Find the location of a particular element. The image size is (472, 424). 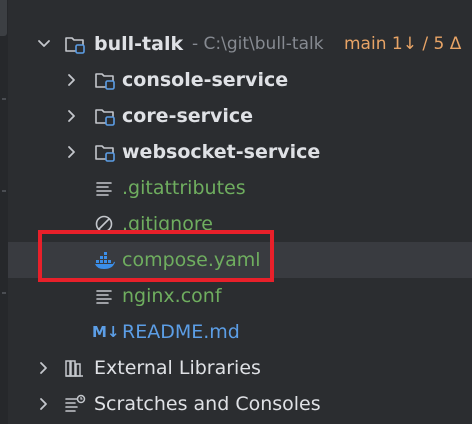

tree-row-external-libraries: External Libraries is located at coordinates (240, 368).